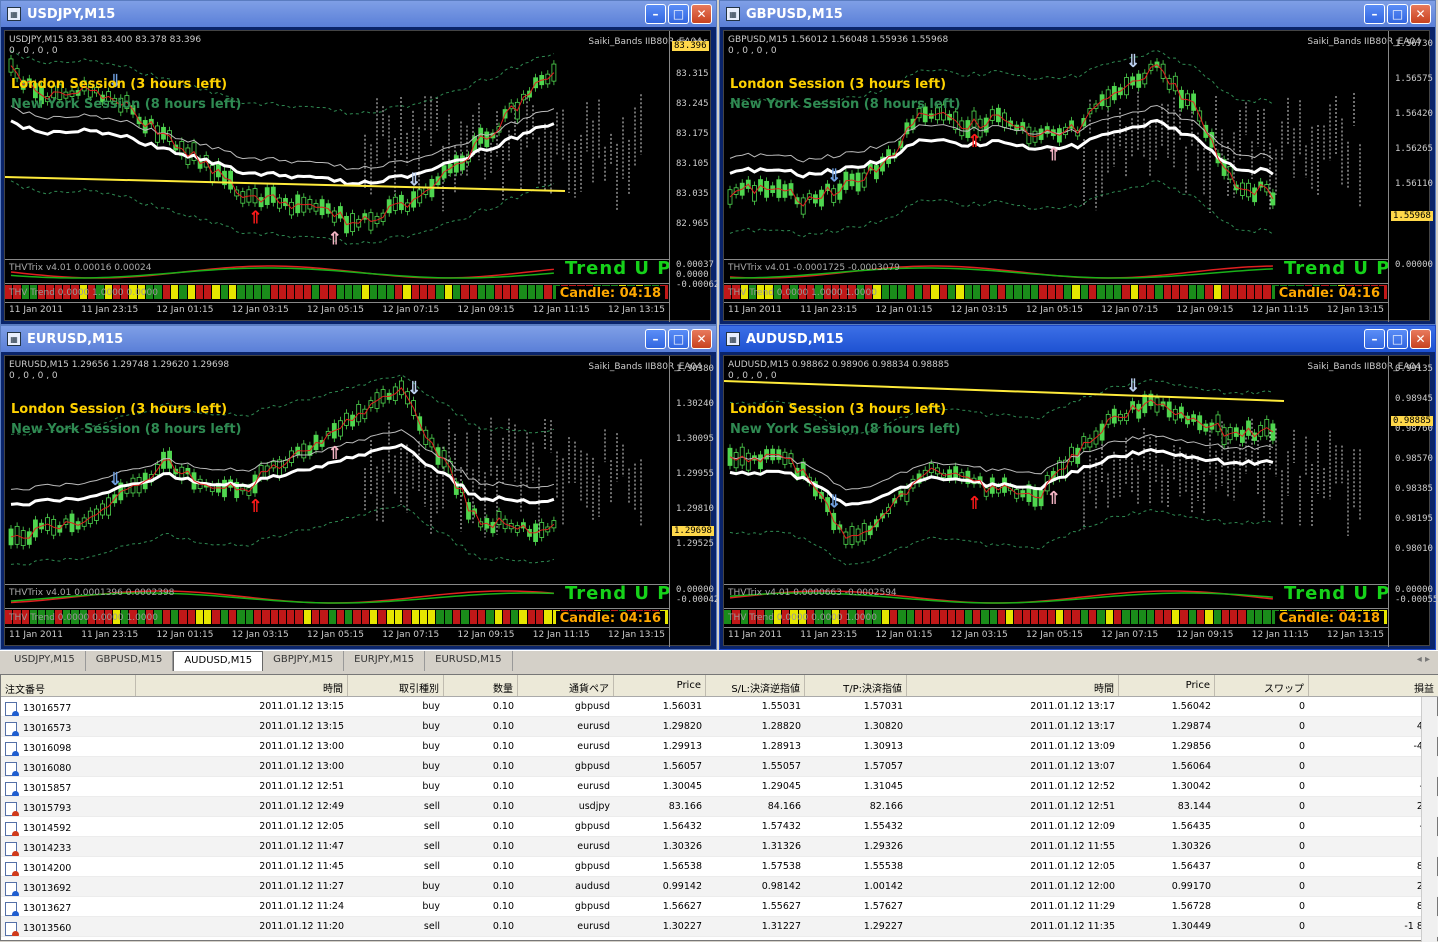 Image resolution: width=1438 pixels, height=942 pixels. I want to click on window-titlebar: ▦ AUDUSD,M15 – □ ✕, so click(1077, 339).